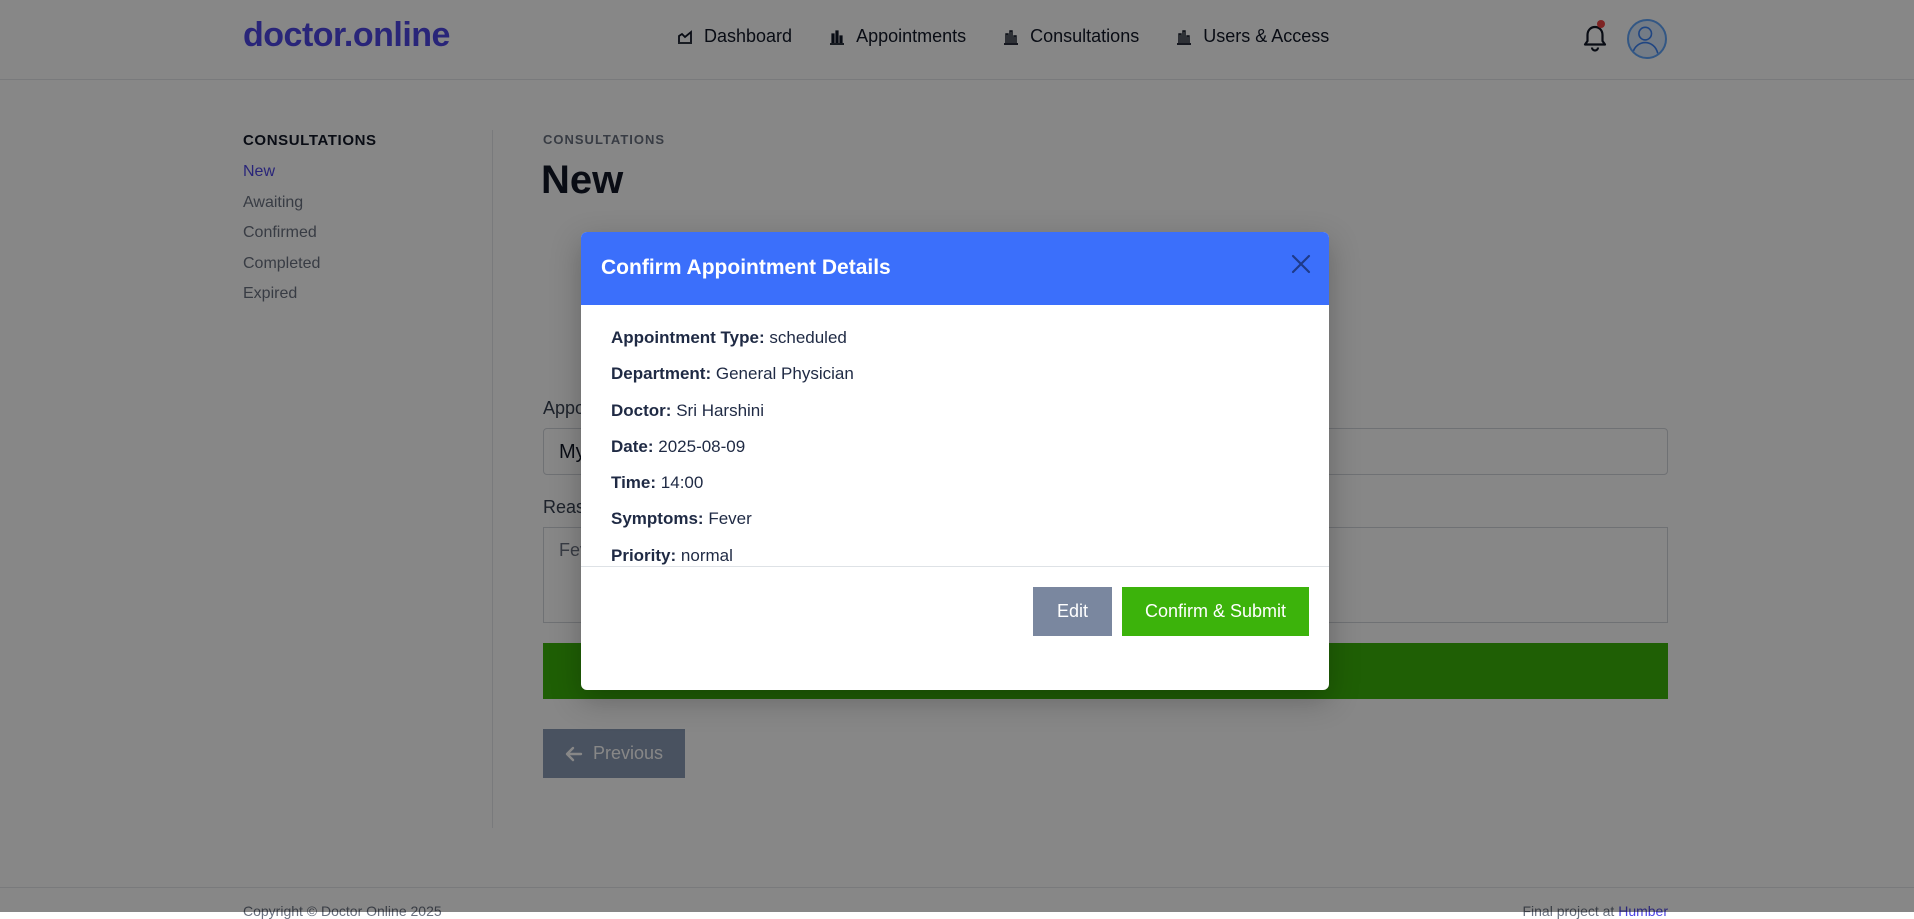 Image resolution: width=1914 pixels, height=919 pixels. What do you see at coordinates (641, 410) in the screenshot?
I see `detail-label: Doctor:` at bounding box center [641, 410].